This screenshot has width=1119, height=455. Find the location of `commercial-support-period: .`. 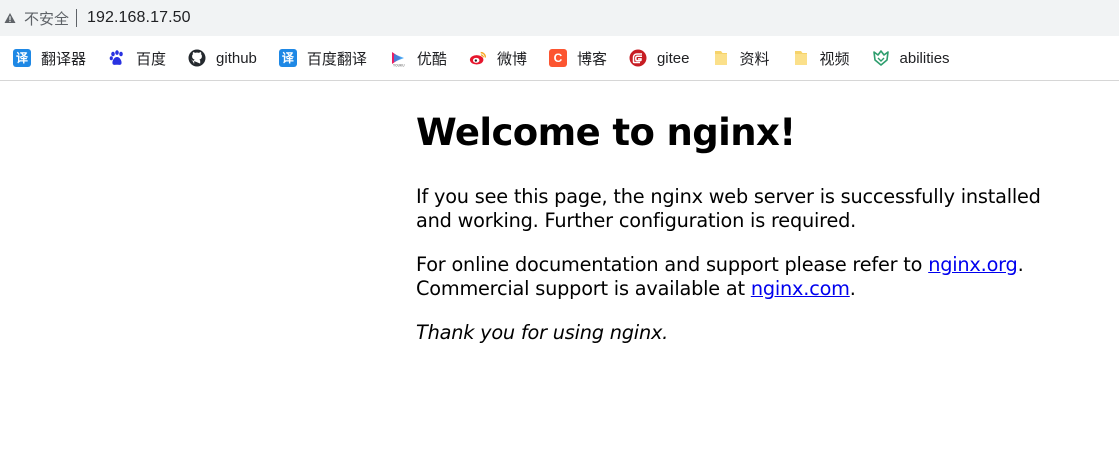

commercial-support-period: . is located at coordinates (852, 289).